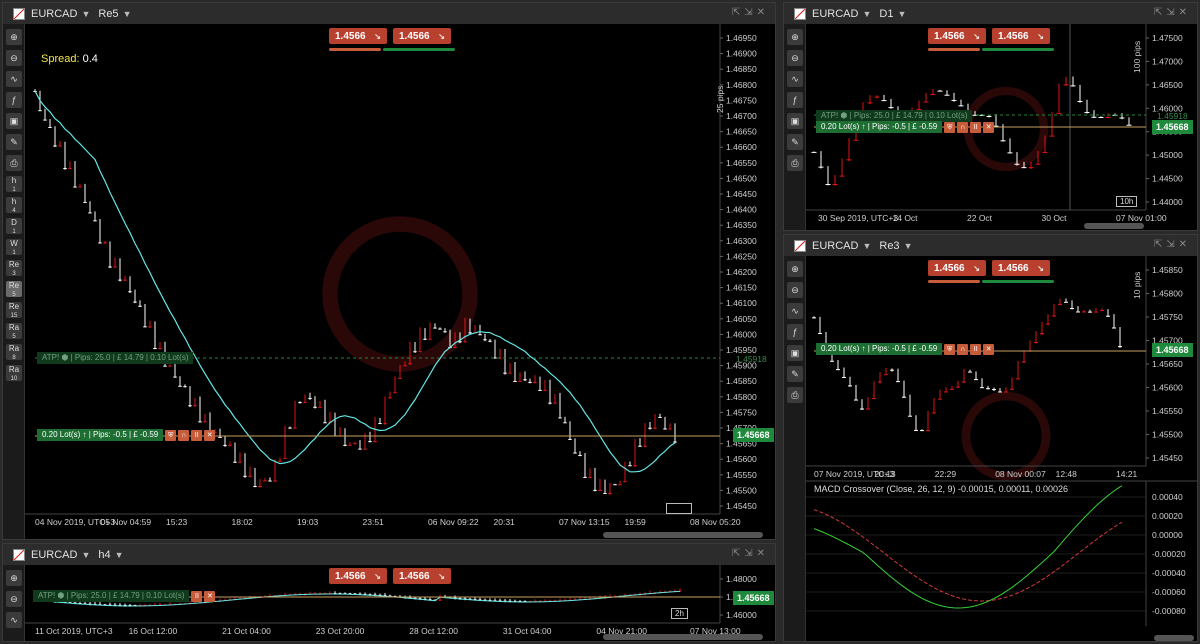 This screenshot has width=1200, height=644. I want to click on timeframe-button-h1: h1, so click(14, 184).